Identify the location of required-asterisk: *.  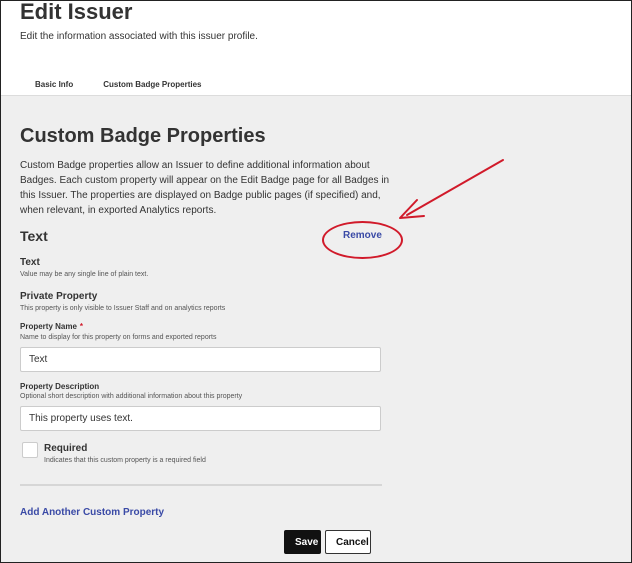
(81, 326).